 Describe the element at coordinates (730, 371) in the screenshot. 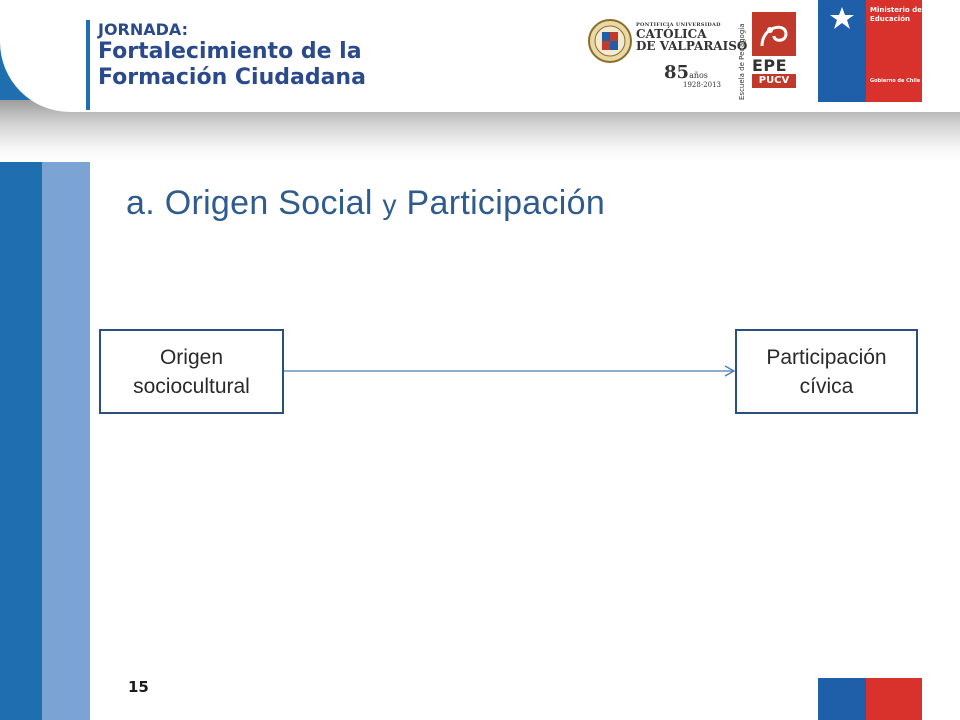

I see `connector-arrowhead` at that location.